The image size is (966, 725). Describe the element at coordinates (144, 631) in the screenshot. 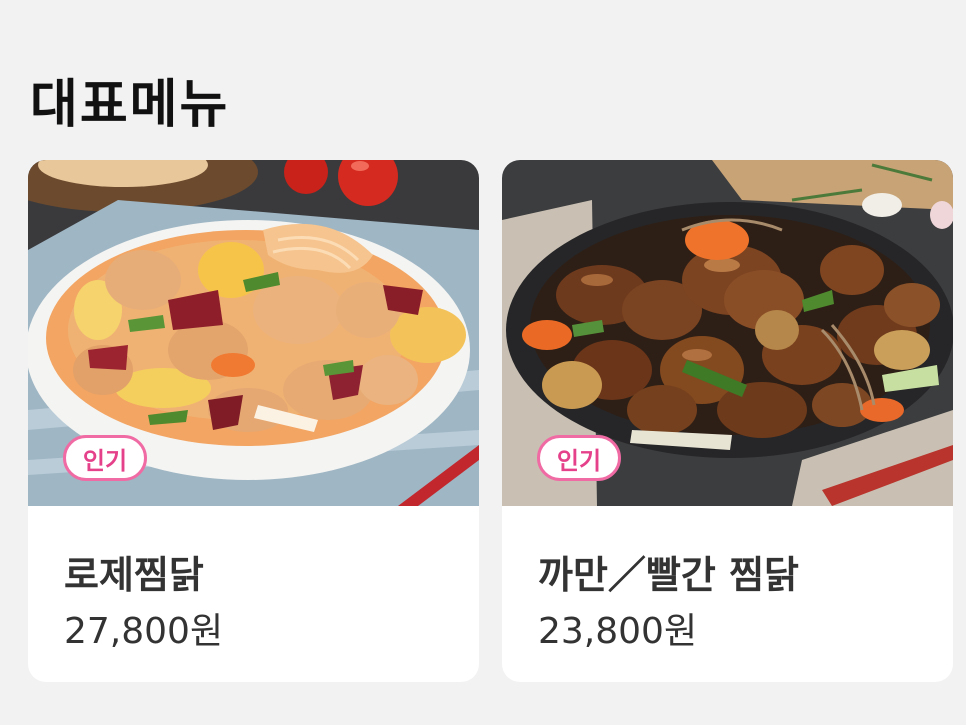

I see `menu-price: 27,800원` at that location.